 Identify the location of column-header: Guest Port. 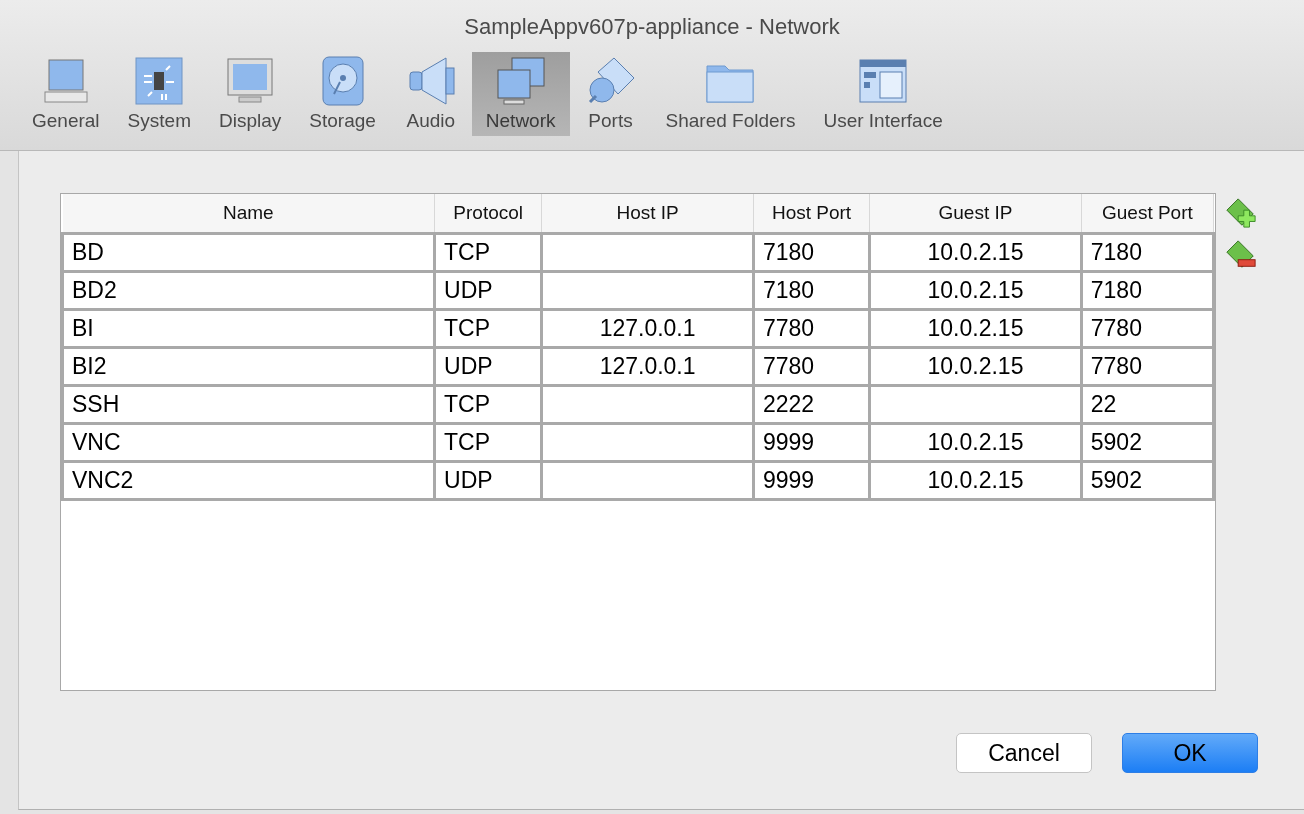
(1147, 214).